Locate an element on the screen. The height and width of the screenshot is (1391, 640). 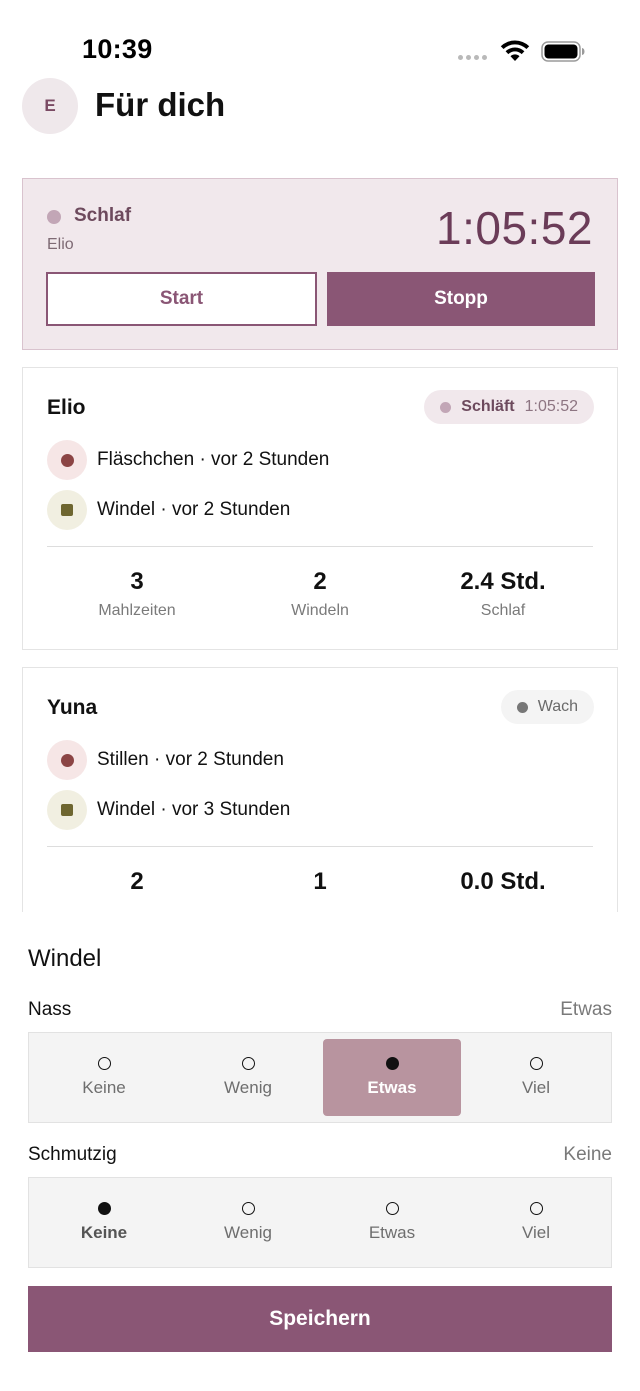
status-badge-time: 1:05:52 is located at coordinates (551, 406).